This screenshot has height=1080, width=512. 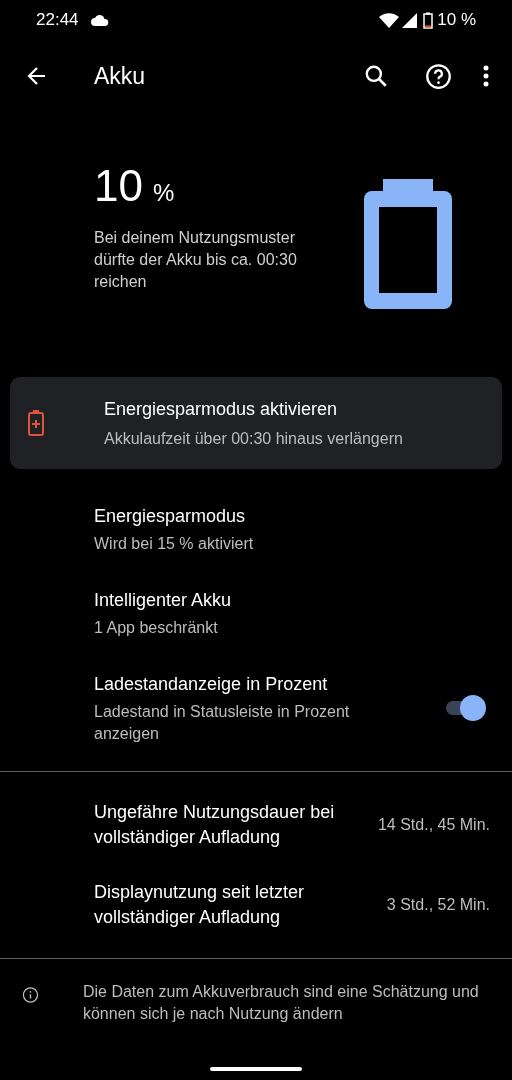 What do you see at coordinates (465, 708) in the screenshot?
I see `toggle-switch` at bounding box center [465, 708].